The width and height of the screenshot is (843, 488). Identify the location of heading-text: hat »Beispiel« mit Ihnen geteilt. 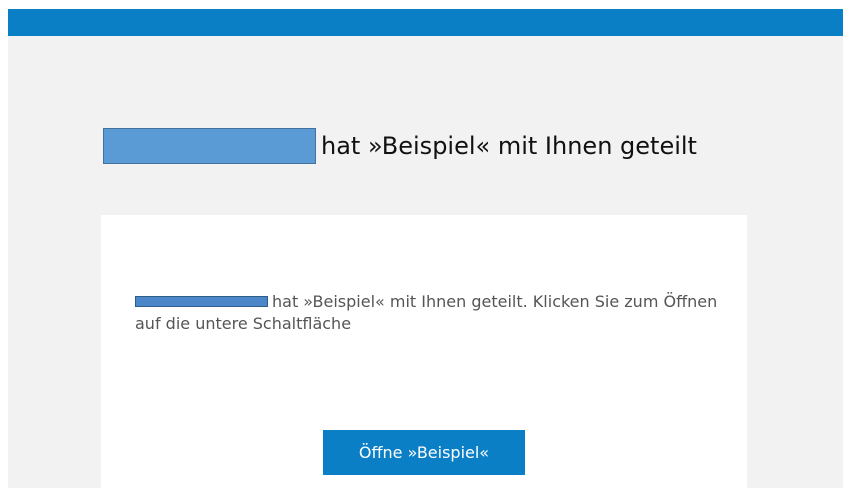
(509, 146).